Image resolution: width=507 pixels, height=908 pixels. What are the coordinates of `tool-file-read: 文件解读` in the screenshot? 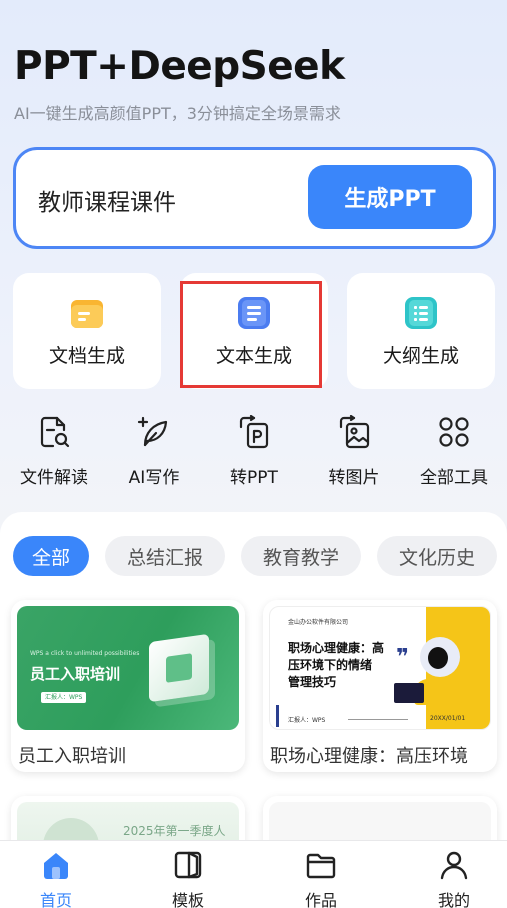 It's located at (54, 451).